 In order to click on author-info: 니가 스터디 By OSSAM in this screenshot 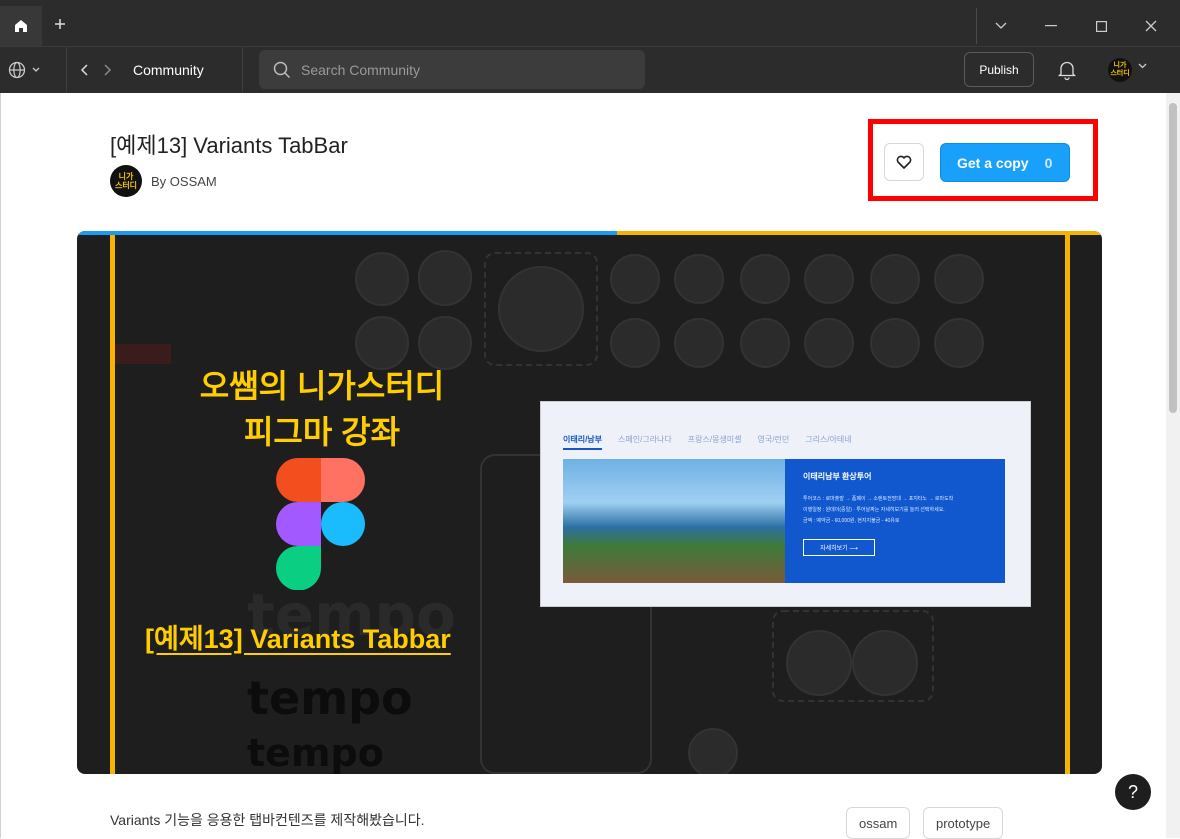, I will do `click(163, 181)`.